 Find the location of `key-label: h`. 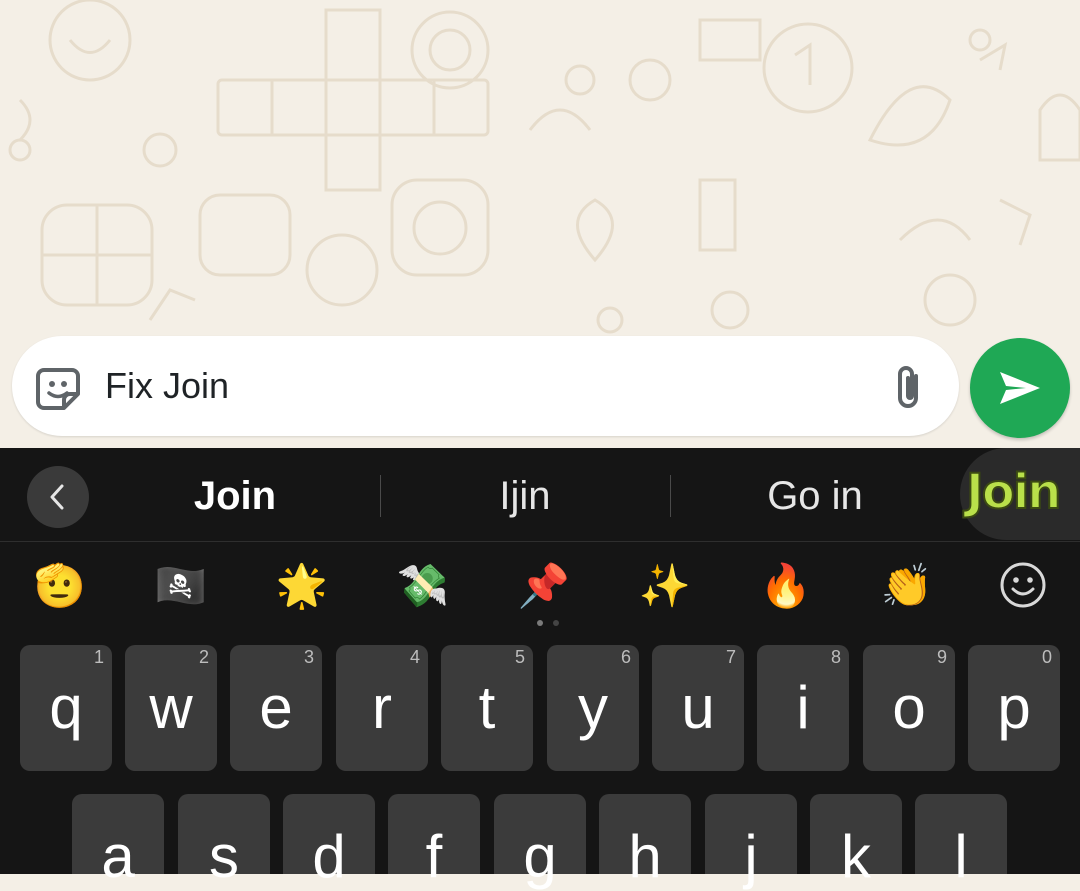

key-label: h is located at coordinates (645, 856).